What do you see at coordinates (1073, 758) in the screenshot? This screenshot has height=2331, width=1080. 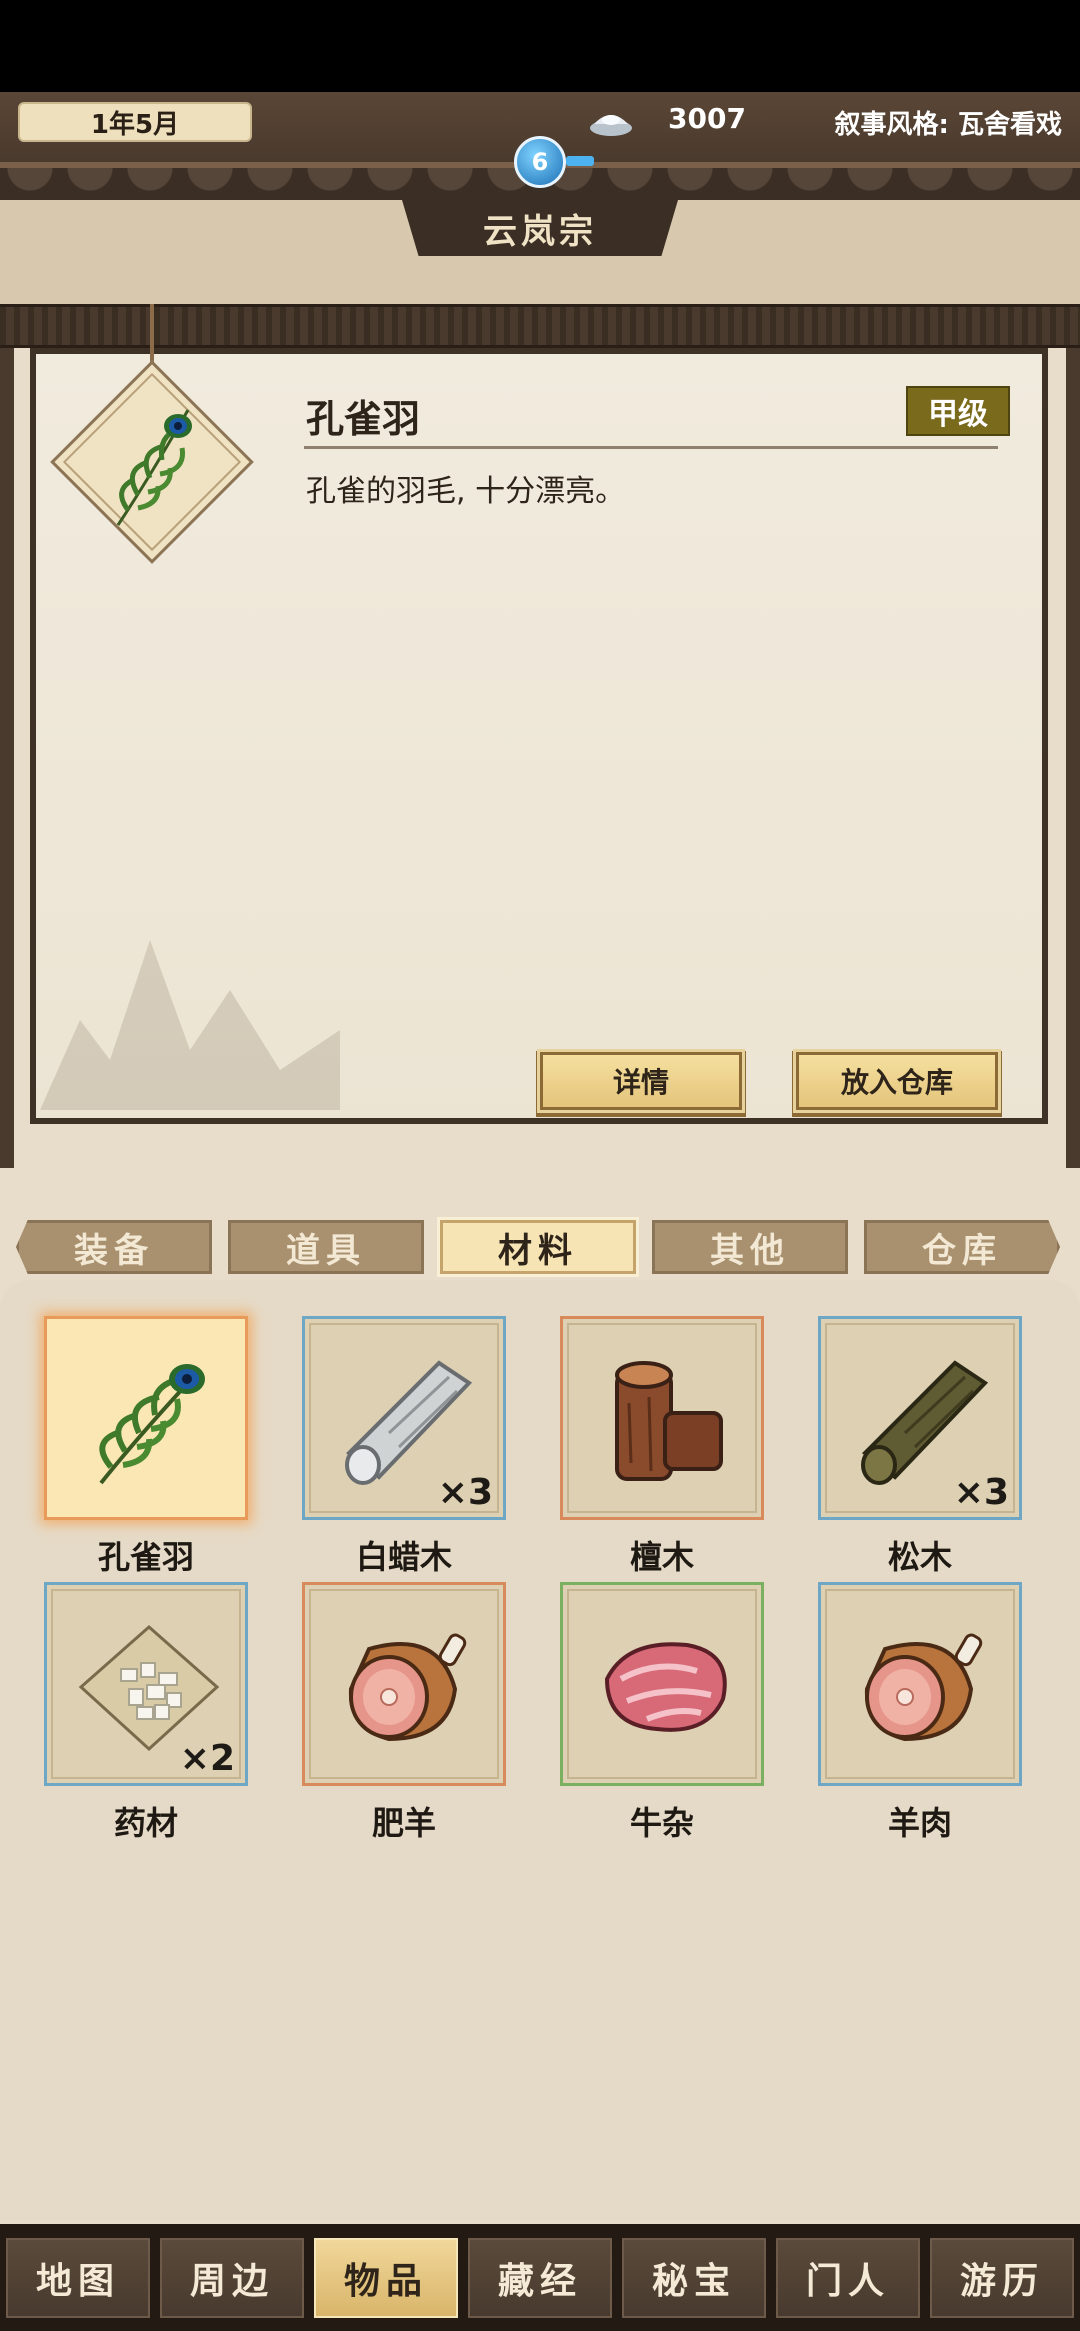 I see `frame-post-right` at bounding box center [1073, 758].